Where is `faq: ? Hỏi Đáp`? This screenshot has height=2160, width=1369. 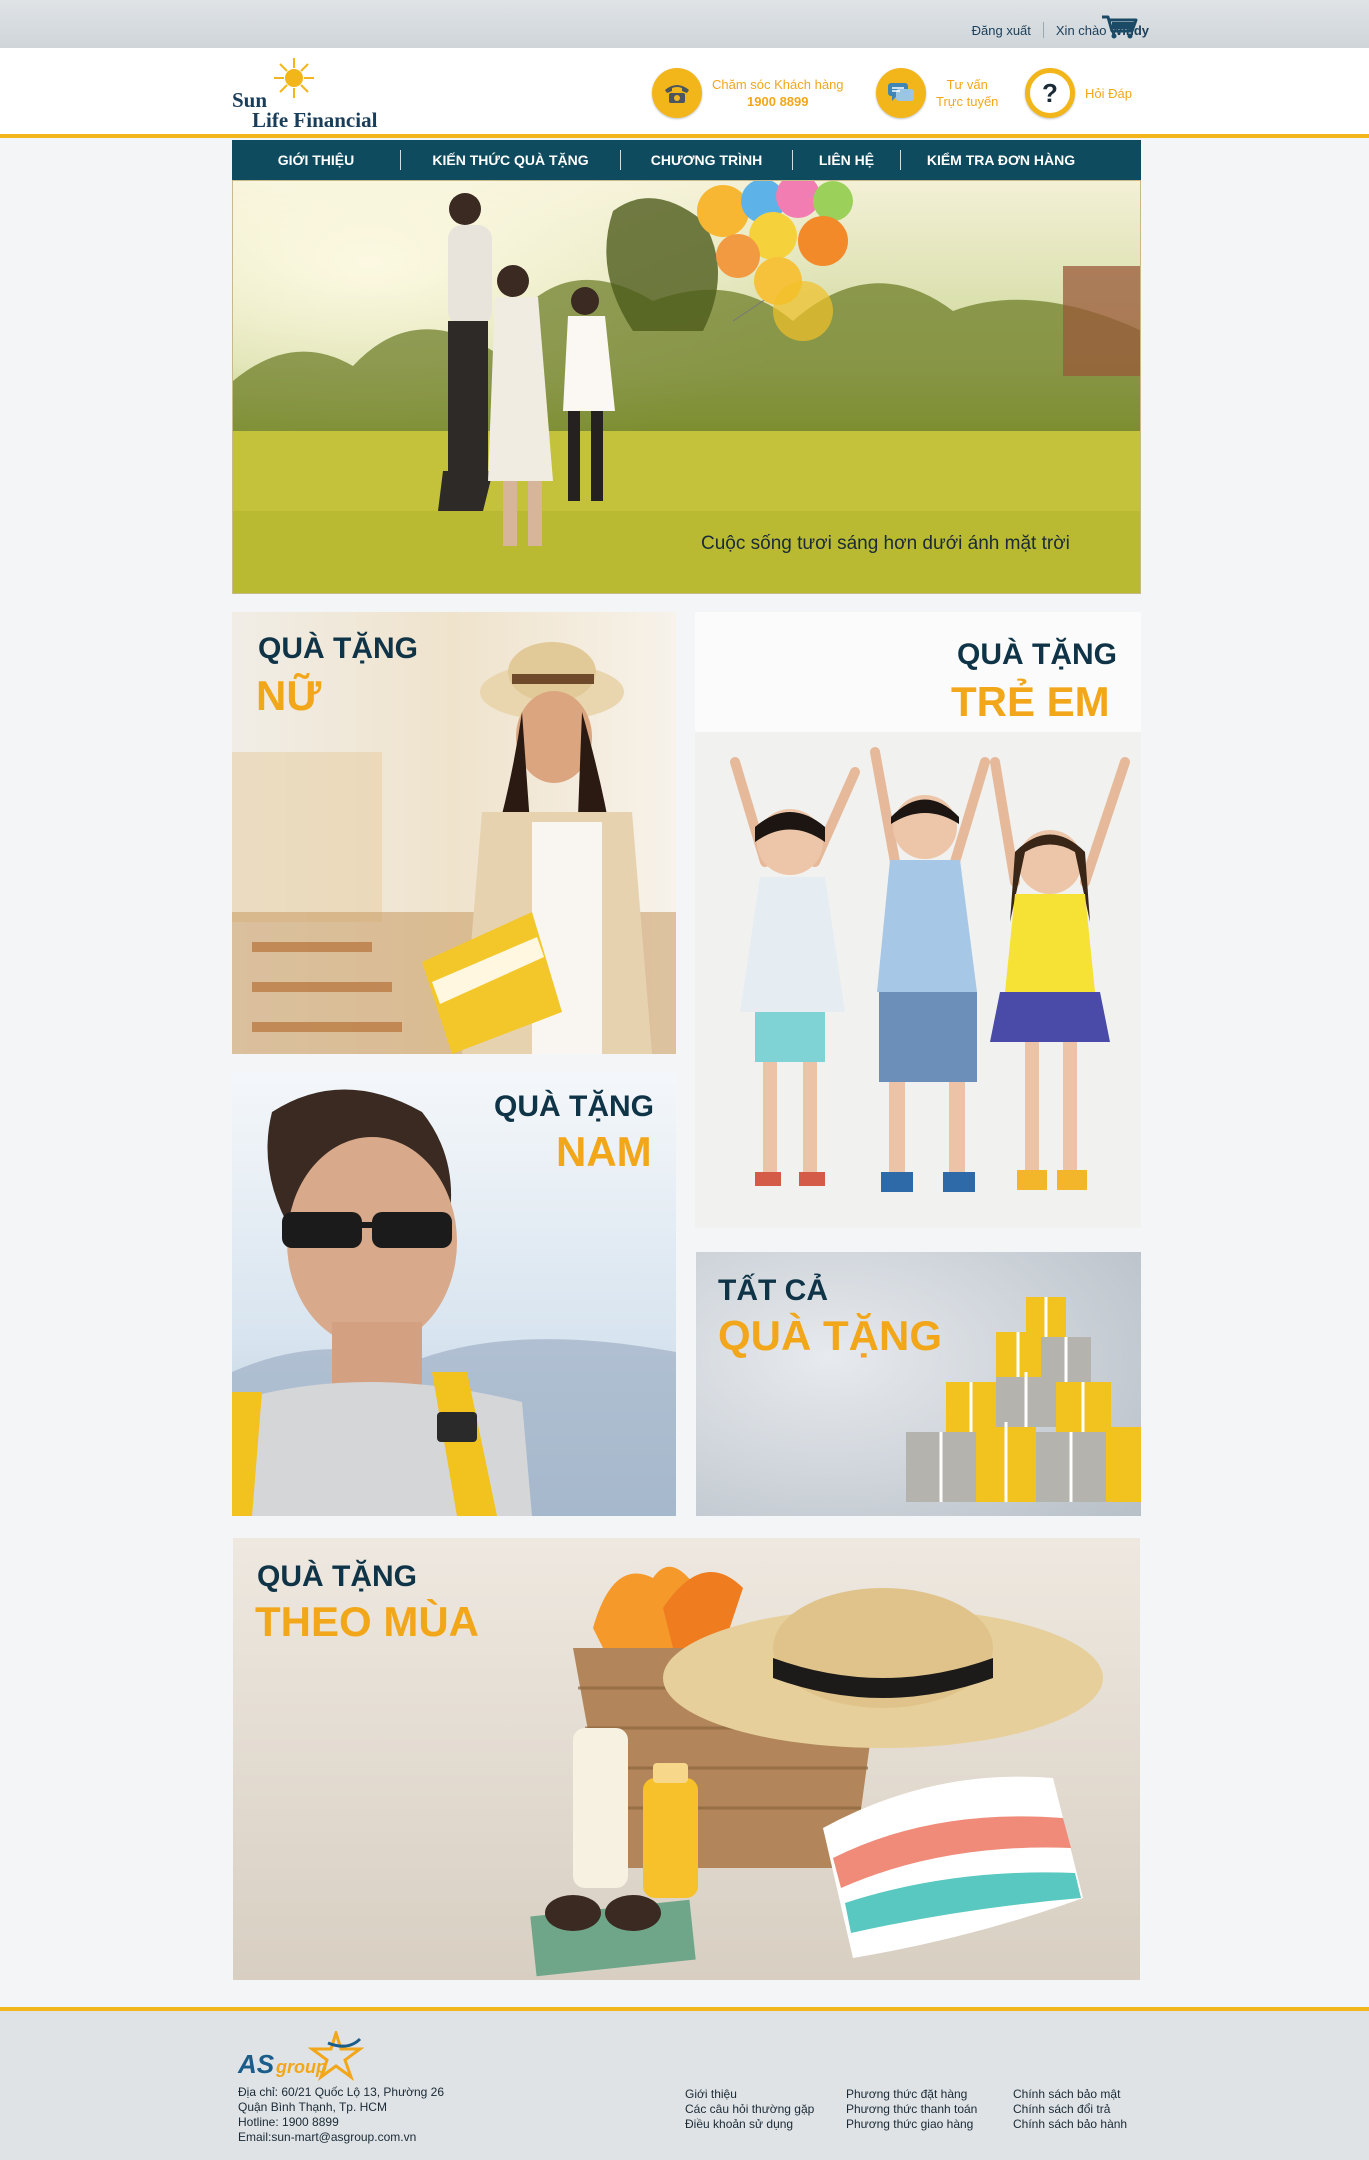 faq: ? Hỏi Đáp is located at coordinates (1078, 93).